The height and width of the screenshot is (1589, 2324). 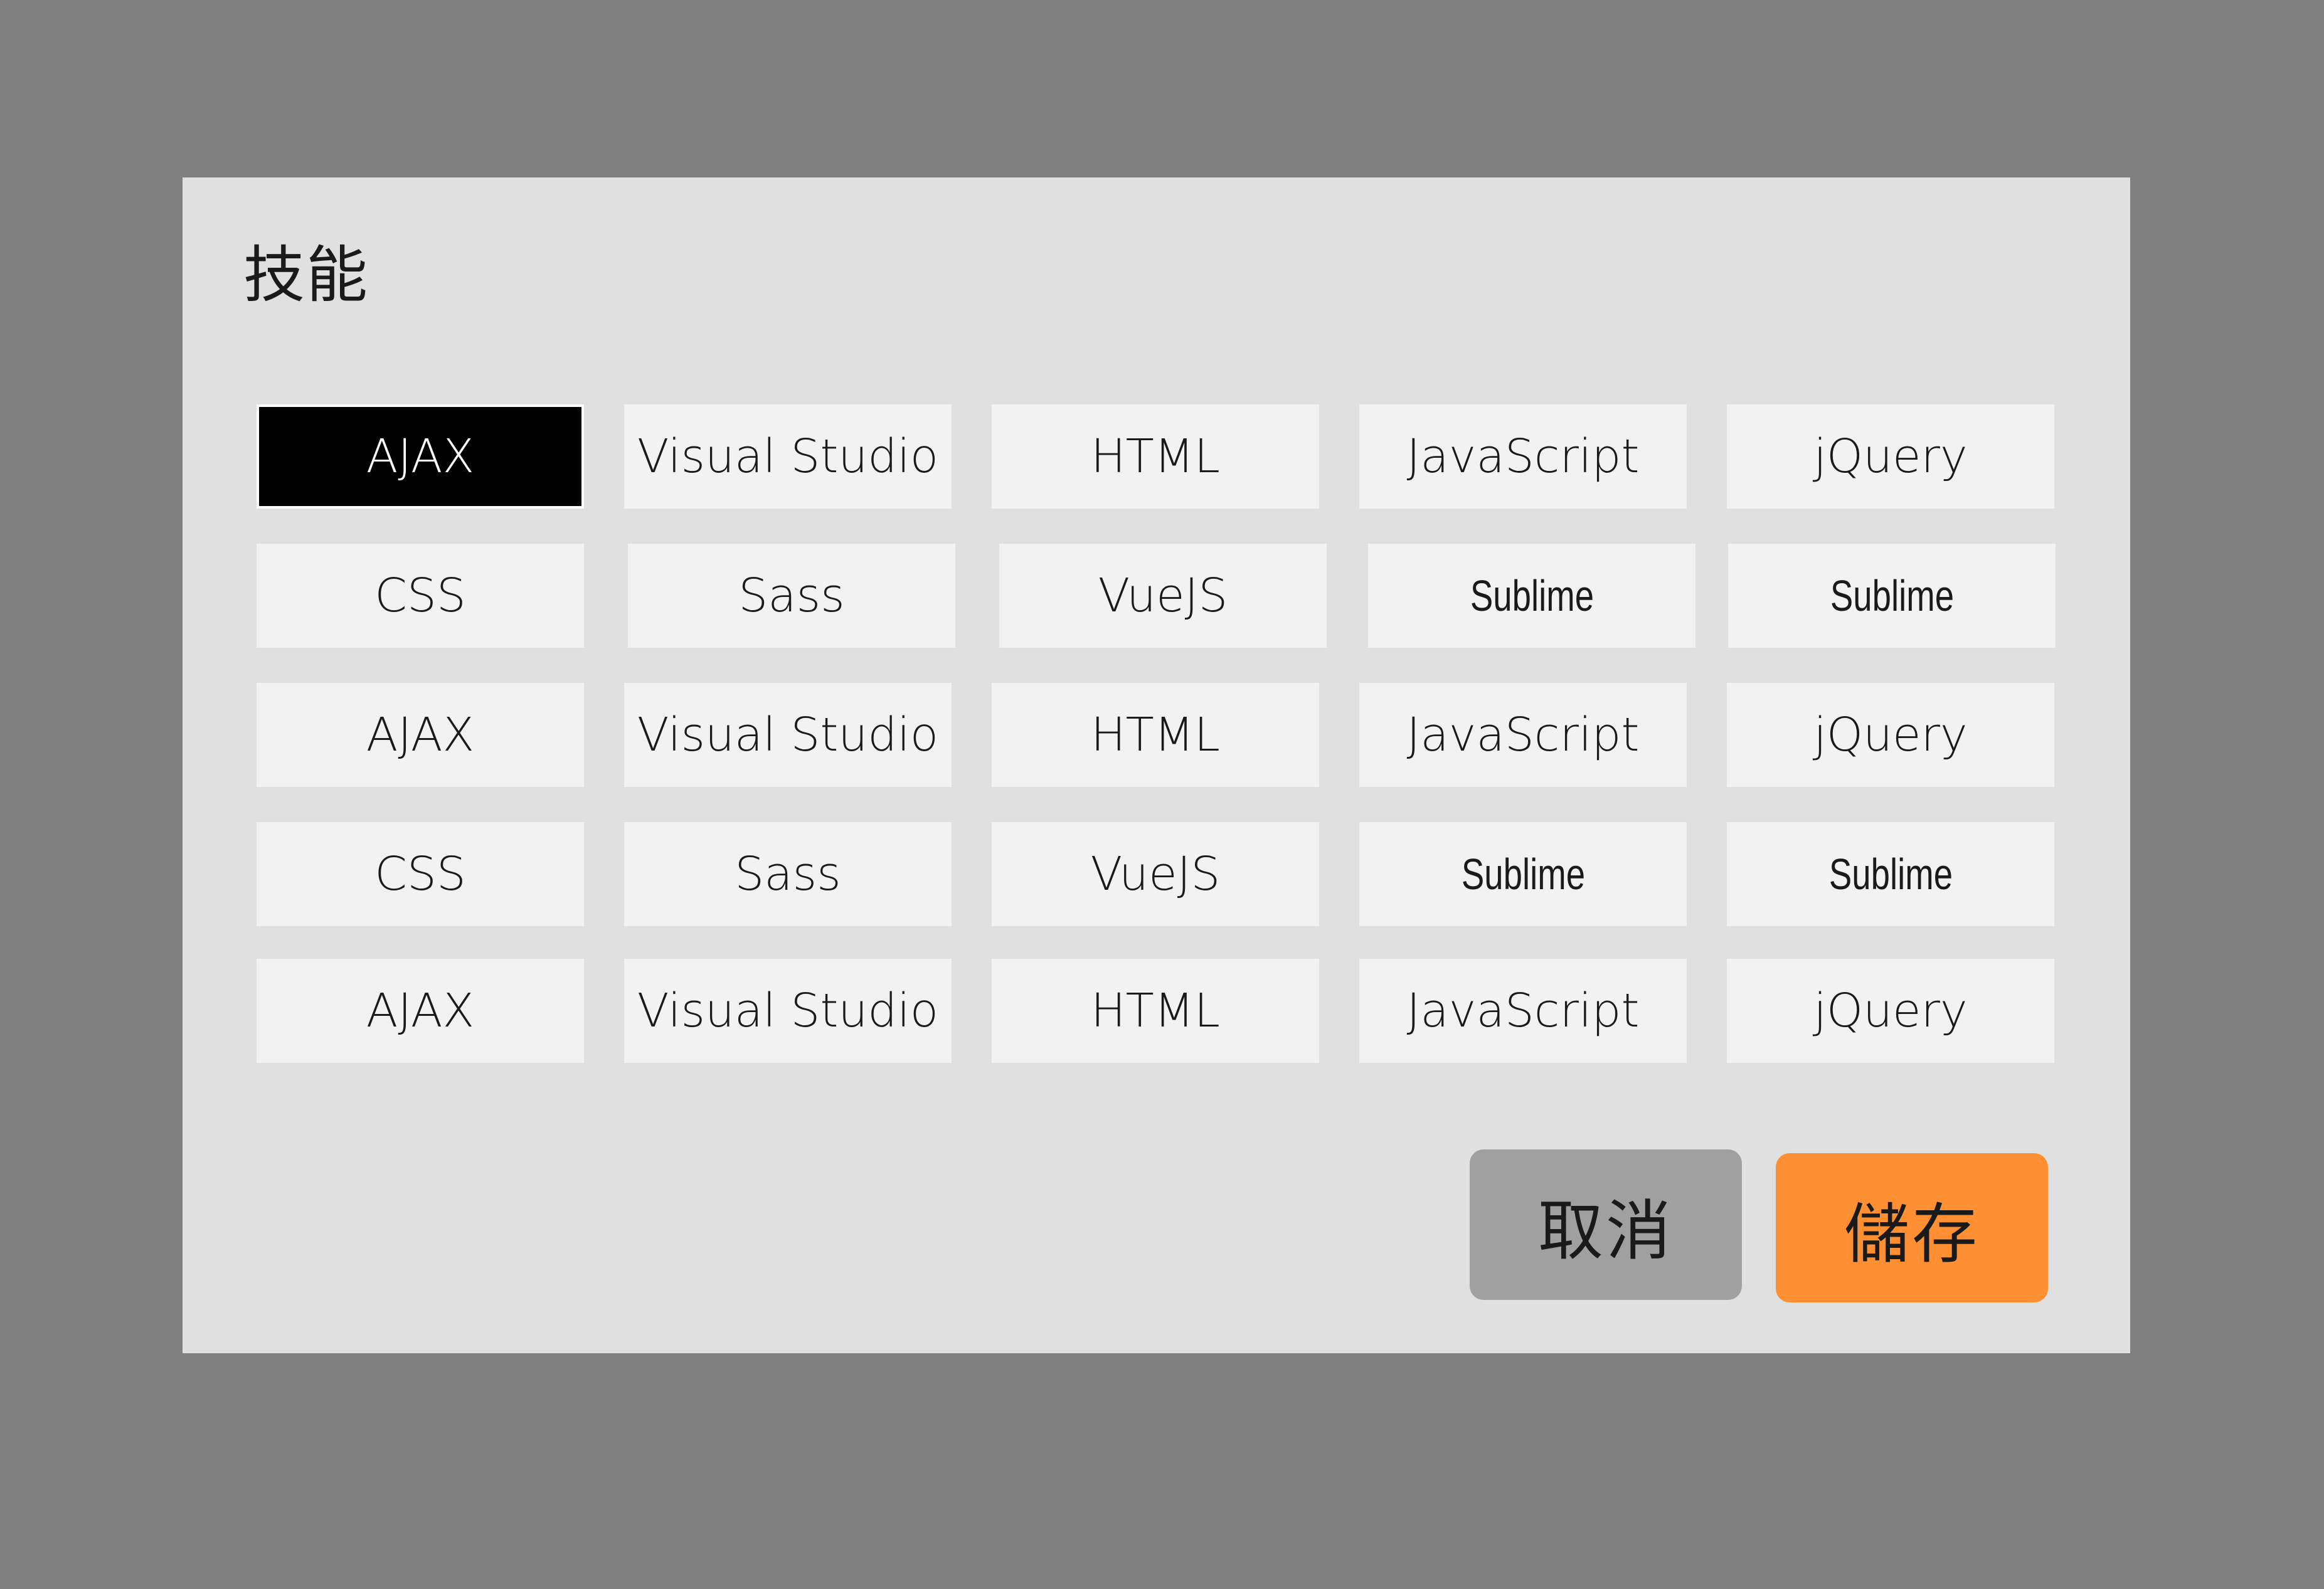 What do you see at coordinates (1912, 1227) in the screenshot?
I see `save-button: 儲存` at bounding box center [1912, 1227].